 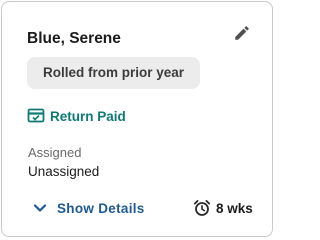 I want to click on edit-button, so click(x=242, y=33).